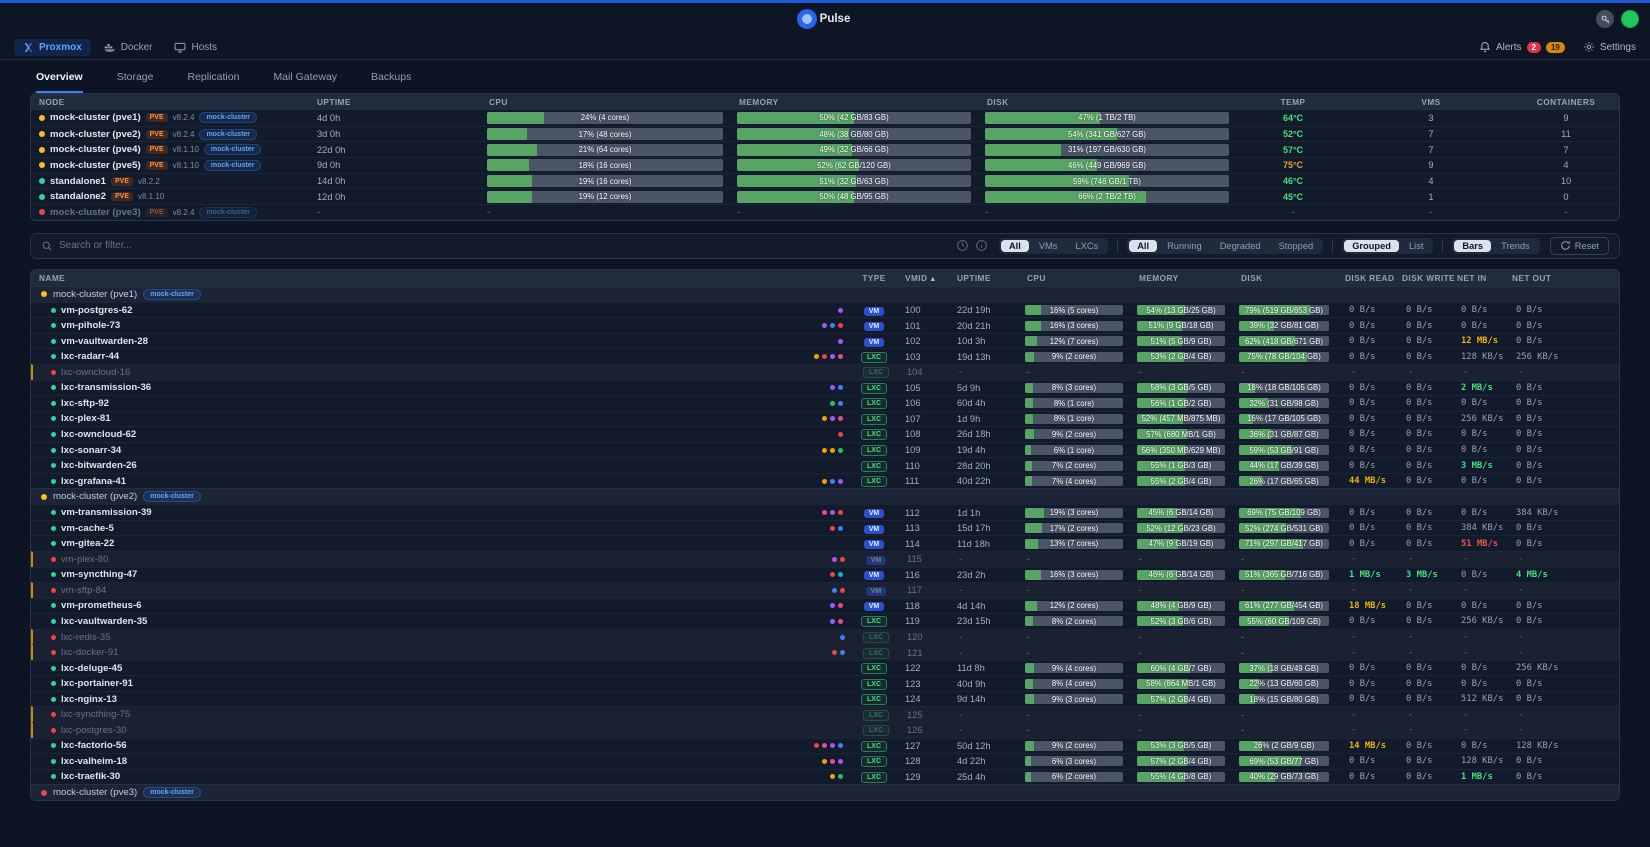 This screenshot has width=1650, height=847. Describe the element at coordinates (1416, 246) in the screenshot. I see `layout-filter-option-list: List` at that location.